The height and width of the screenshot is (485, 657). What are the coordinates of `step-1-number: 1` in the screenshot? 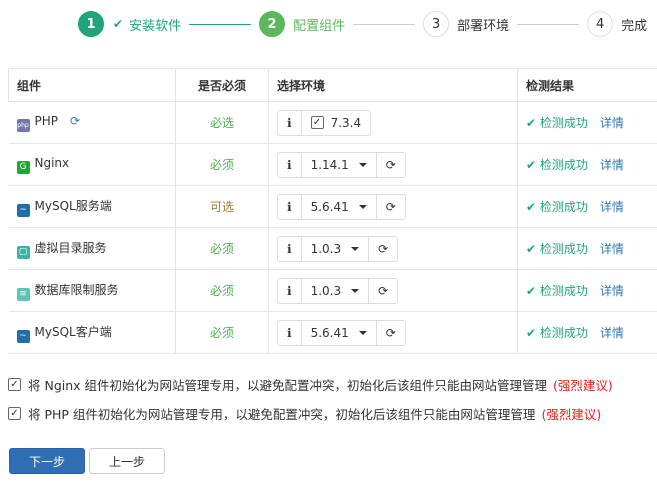 It's located at (91, 24).